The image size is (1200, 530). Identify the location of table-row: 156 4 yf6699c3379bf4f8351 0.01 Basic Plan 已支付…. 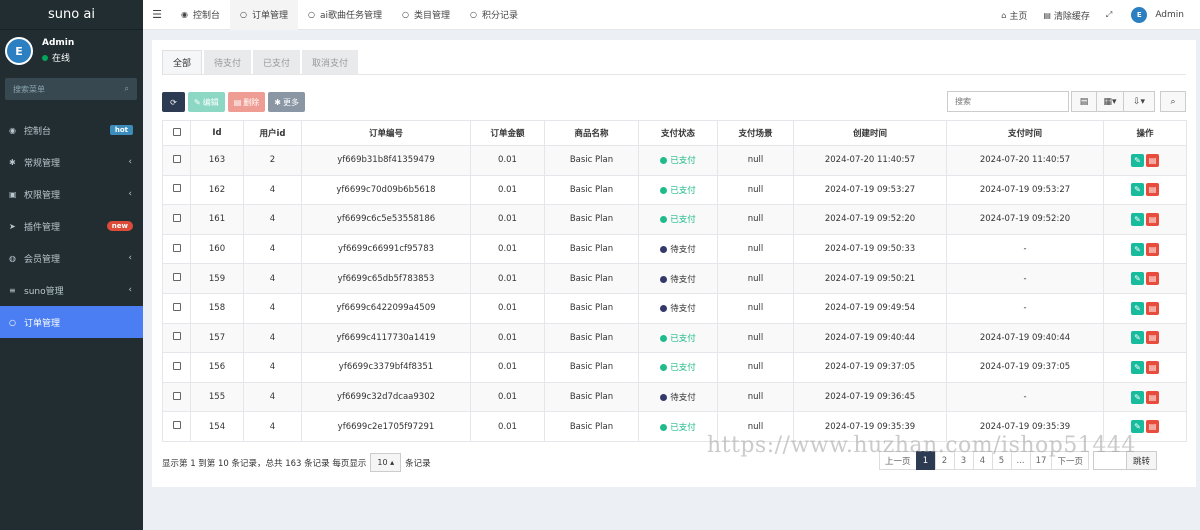
(674, 367).